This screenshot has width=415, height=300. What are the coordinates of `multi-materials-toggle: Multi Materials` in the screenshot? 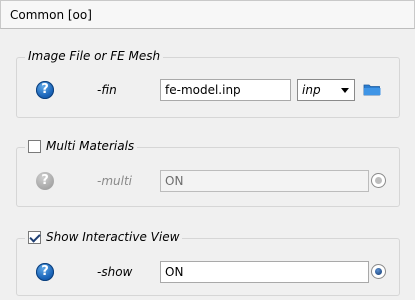 It's located at (81, 146).